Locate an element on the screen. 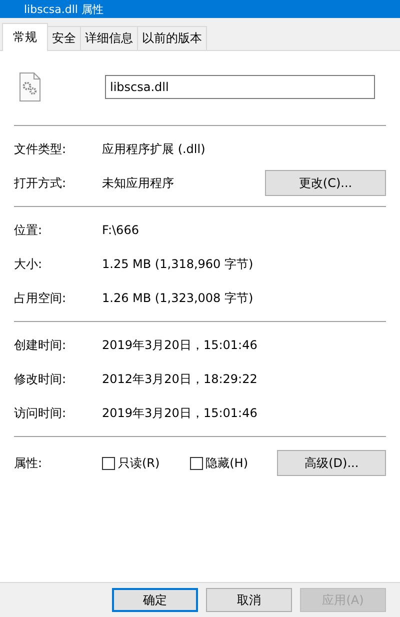  field-label: 创建时间: is located at coordinates (41, 345).